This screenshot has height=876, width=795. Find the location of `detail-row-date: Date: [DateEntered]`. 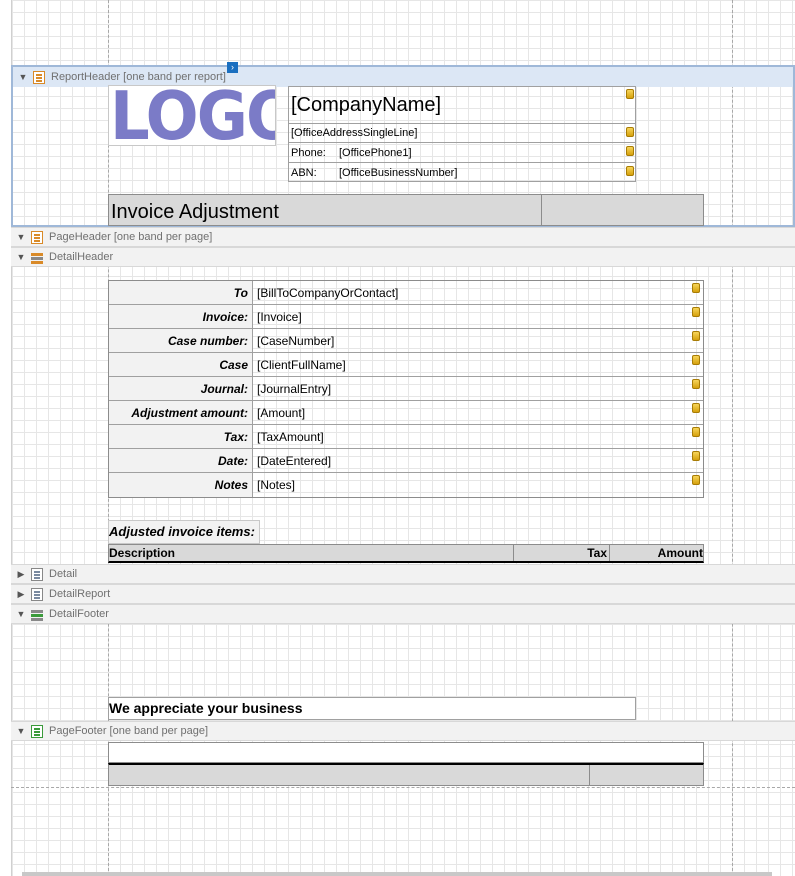

detail-row-date: Date: [DateEntered] is located at coordinates (406, 461).